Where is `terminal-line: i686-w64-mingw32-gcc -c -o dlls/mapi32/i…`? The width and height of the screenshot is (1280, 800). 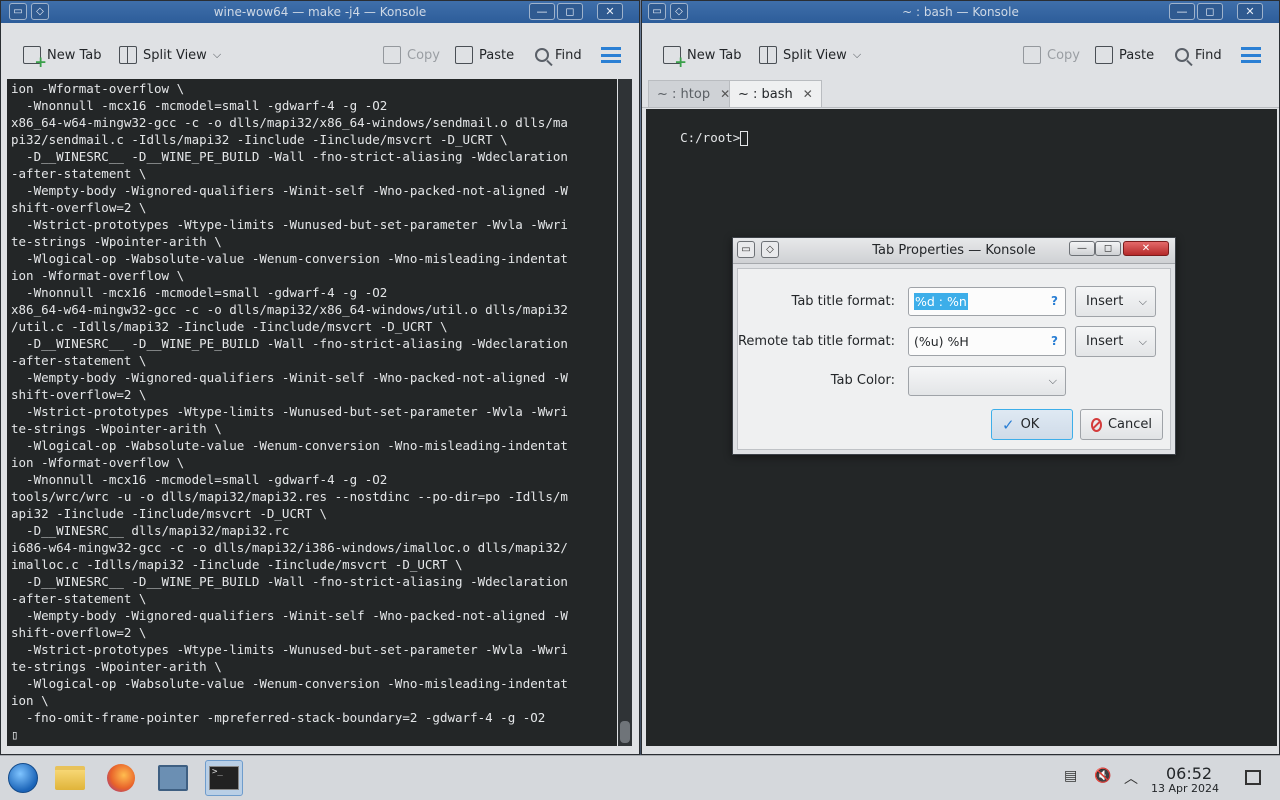
terminal-line: i686-w64-mingw32-gcc -c -o dlls/mapi32/i… is located at coordinates (289, 547).